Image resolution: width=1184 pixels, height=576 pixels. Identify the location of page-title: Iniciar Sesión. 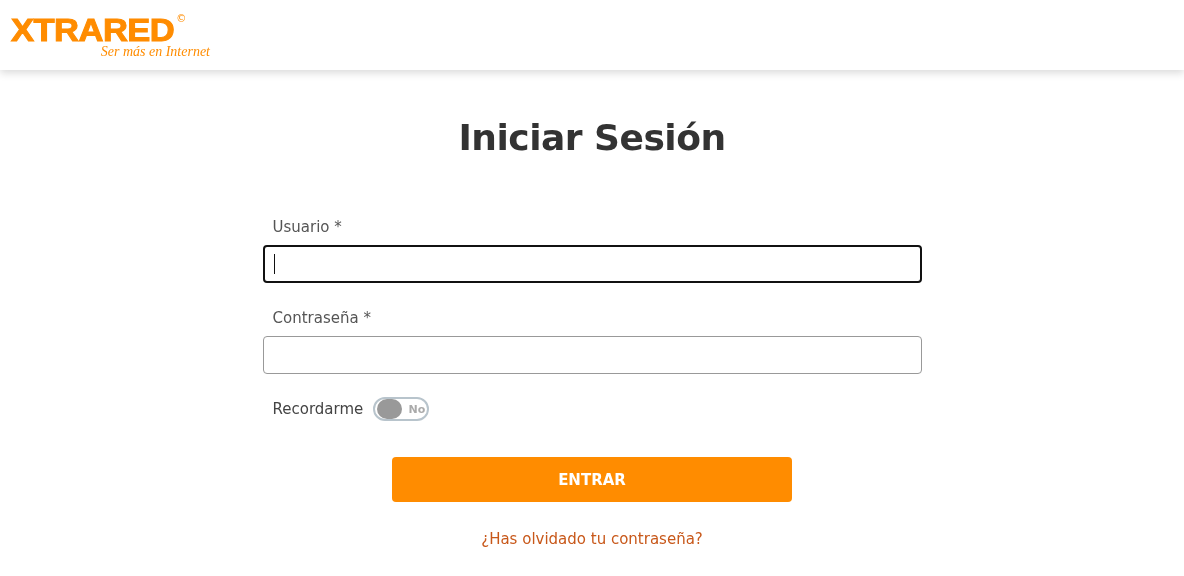
(592, 138).